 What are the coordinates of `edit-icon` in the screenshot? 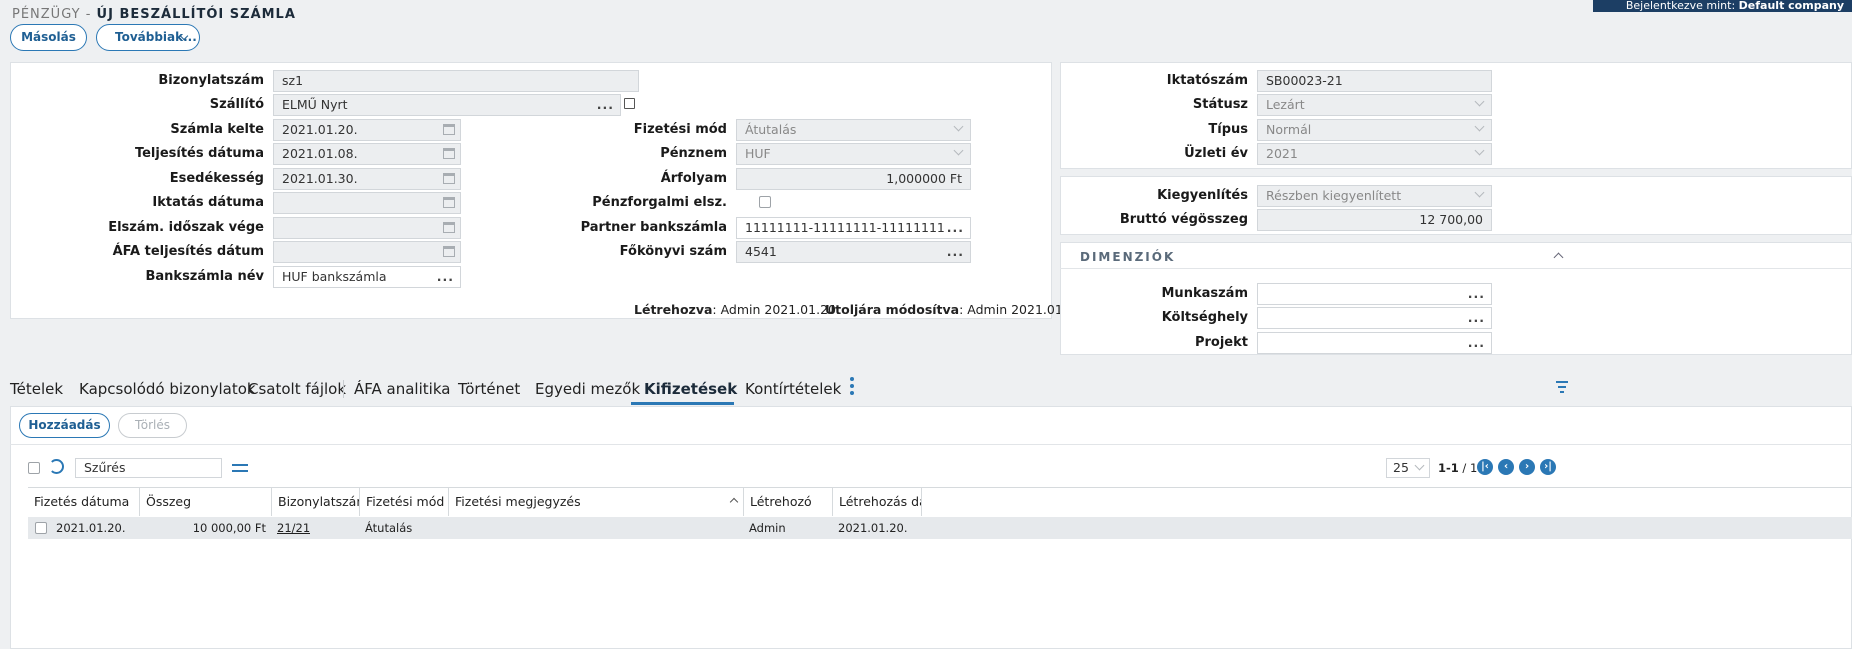 It's located at (629, 103).